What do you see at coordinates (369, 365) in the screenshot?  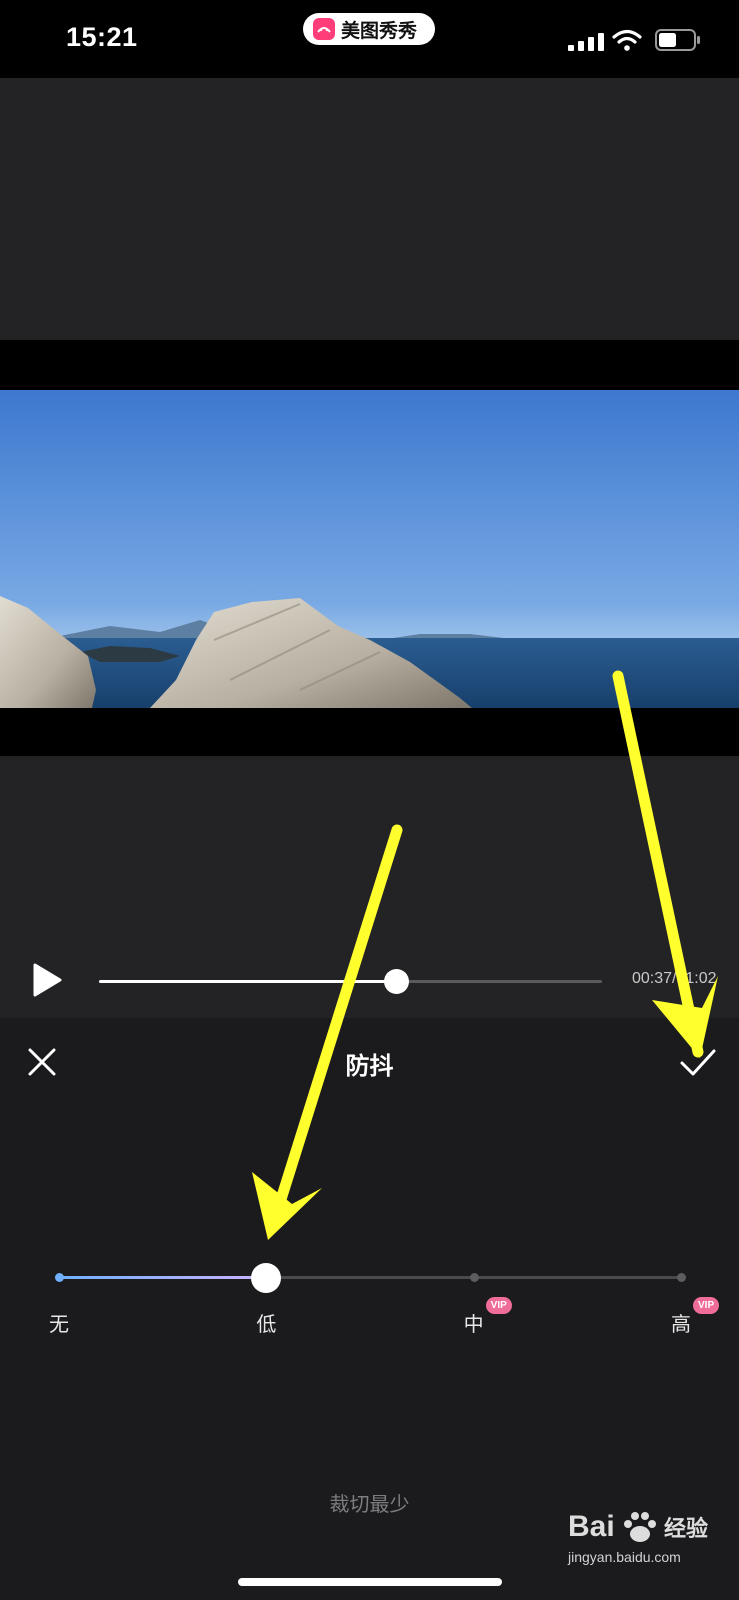 I see `letterbox-bar-top` at bounding box center [369, 365].